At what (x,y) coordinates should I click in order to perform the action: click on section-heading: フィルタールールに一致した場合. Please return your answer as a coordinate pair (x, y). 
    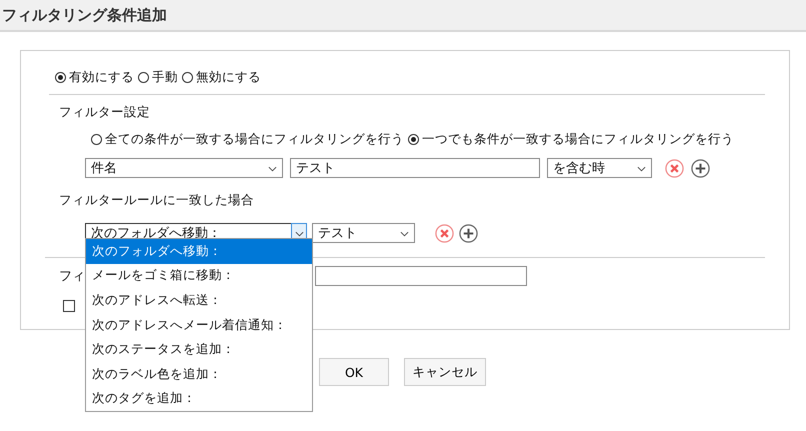
    Looking at the image, I should click on (157, 200).